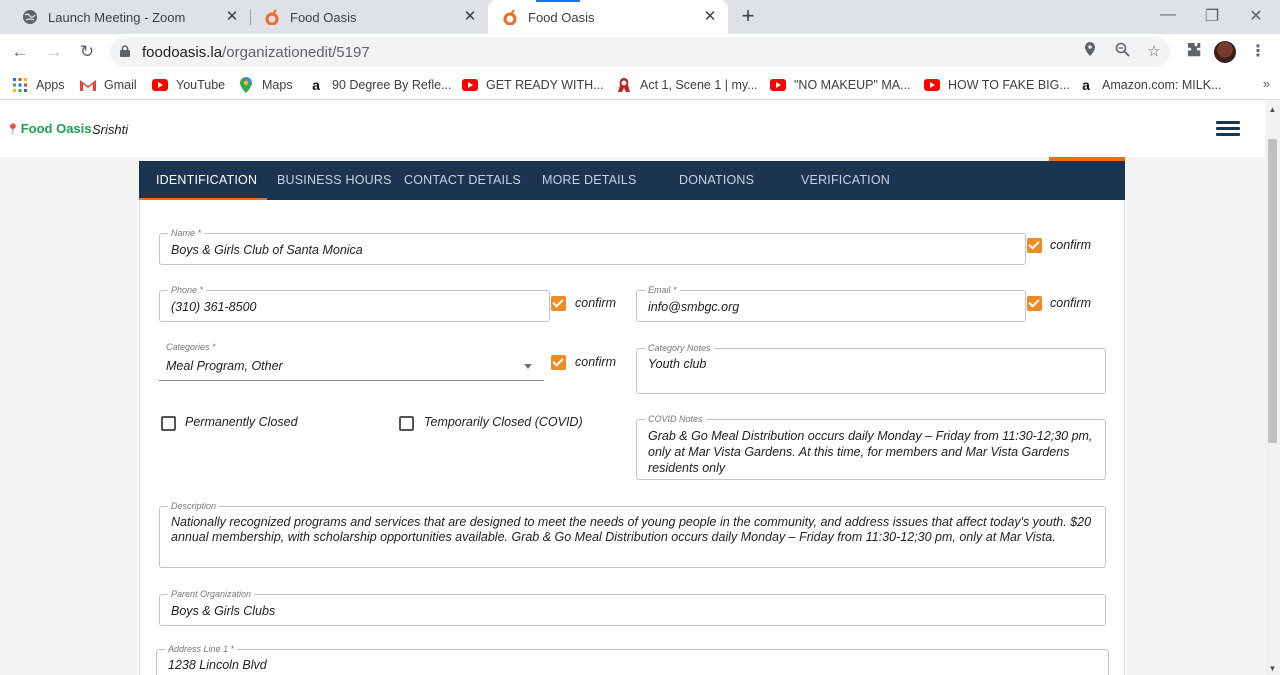  I want to click on menu-kebab-icon: ⋮, so click(1258, 52).